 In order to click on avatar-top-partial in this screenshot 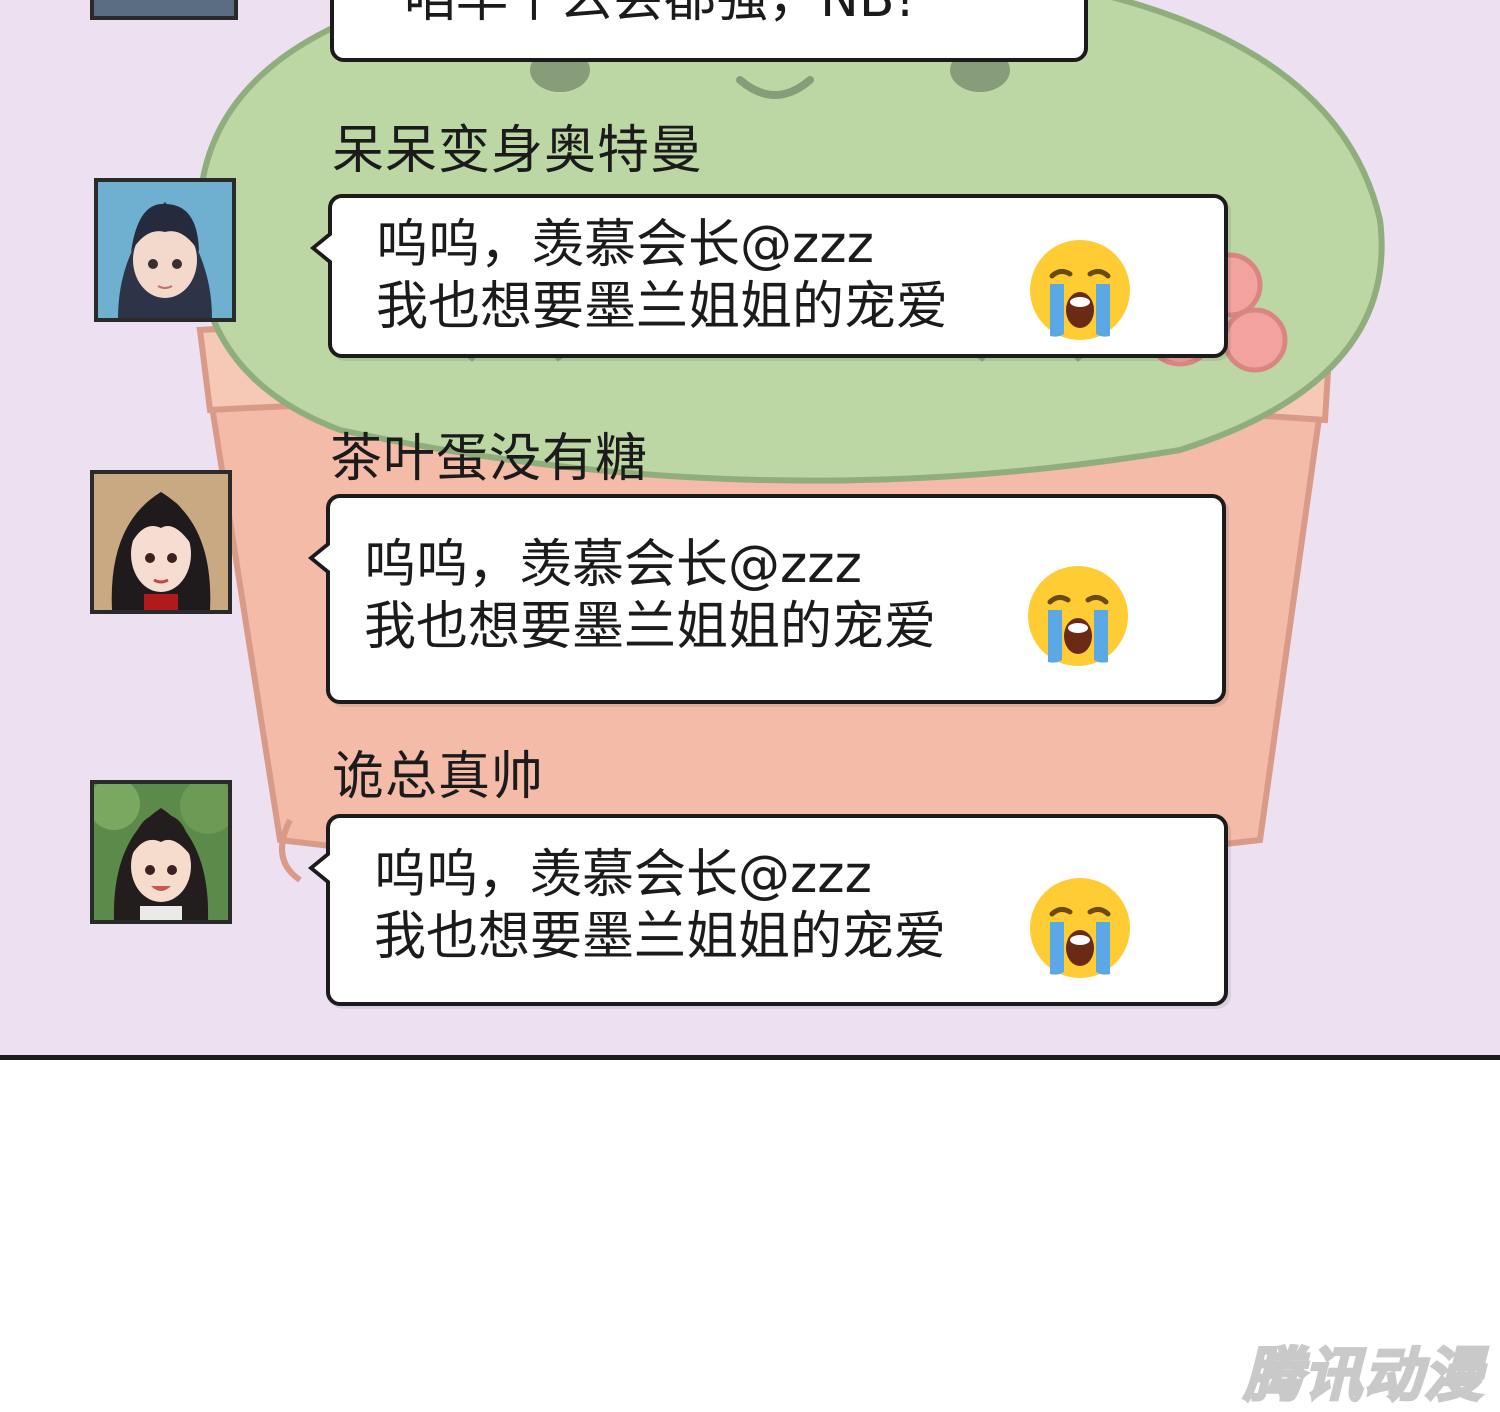, I will do `click(164, 10)`.